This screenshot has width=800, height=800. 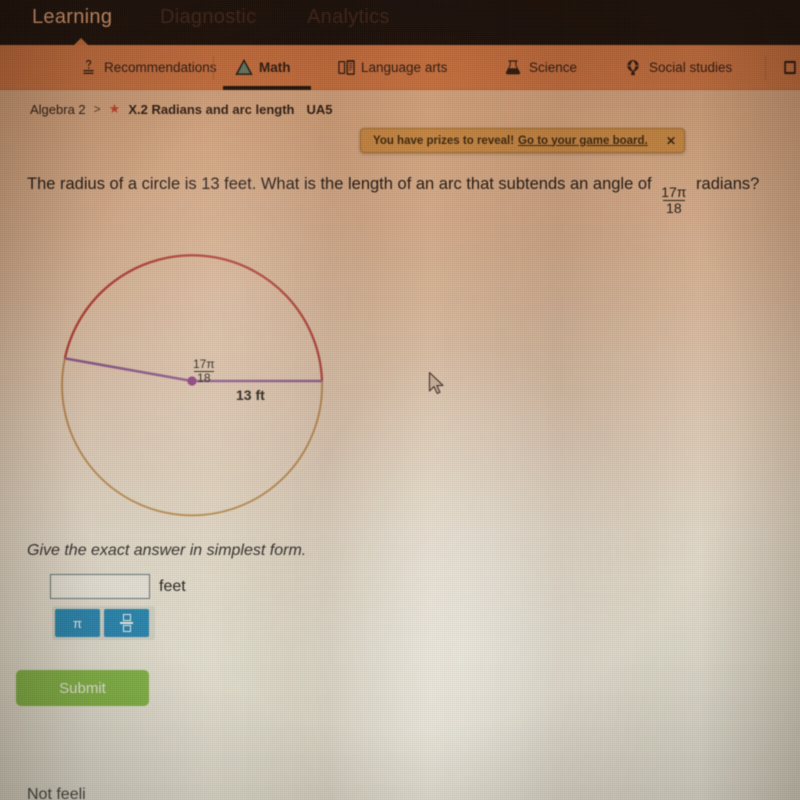 What do you see at coordinates (160, 67) in the screenshot?
I see `subject-tab-label: Recommendations` at bounding box center [160, 67].